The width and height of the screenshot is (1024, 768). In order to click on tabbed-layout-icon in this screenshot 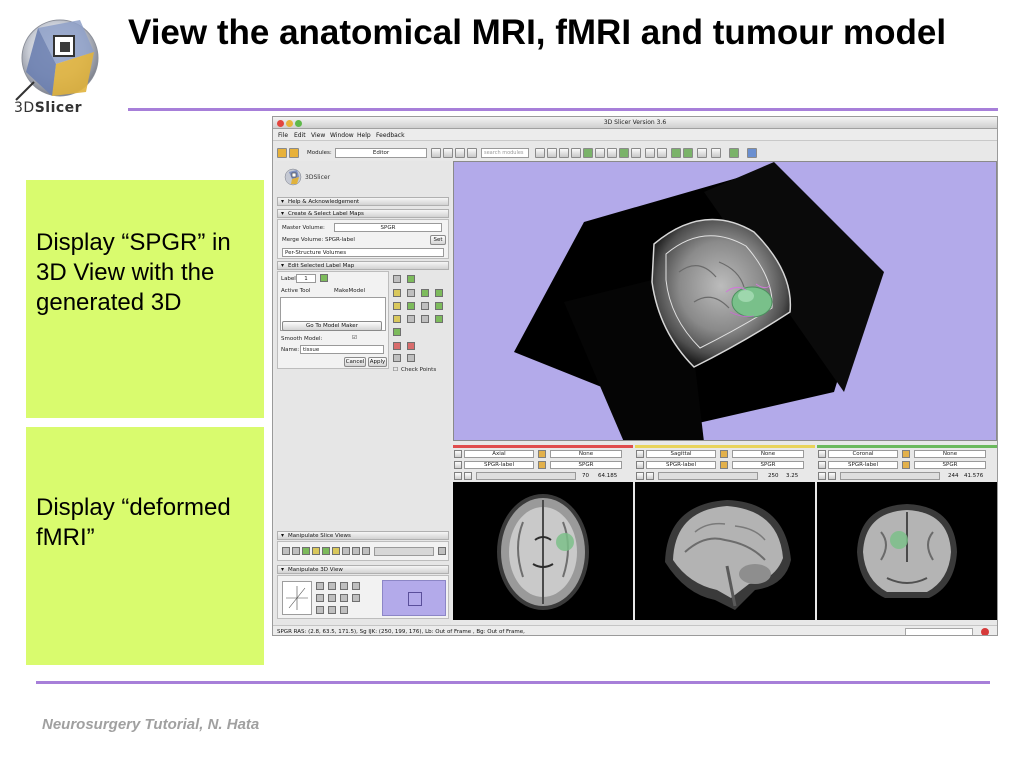, I will do `click(636, 153)`.